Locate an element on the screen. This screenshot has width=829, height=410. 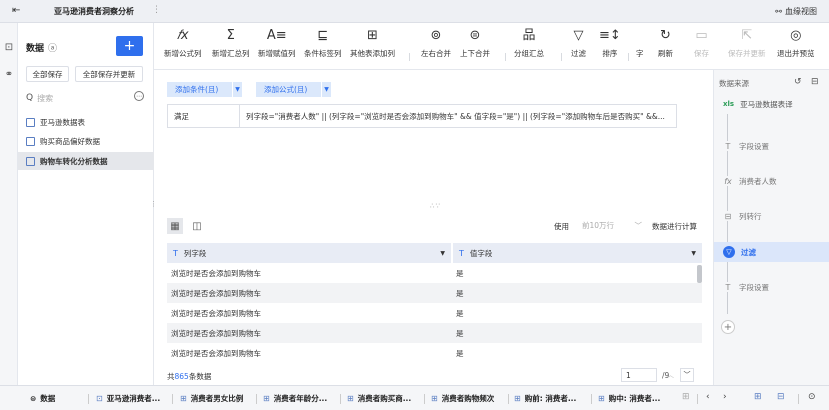
add-summary-column-button: Σ 新增汇总列 is located at coordinates (231, 46).